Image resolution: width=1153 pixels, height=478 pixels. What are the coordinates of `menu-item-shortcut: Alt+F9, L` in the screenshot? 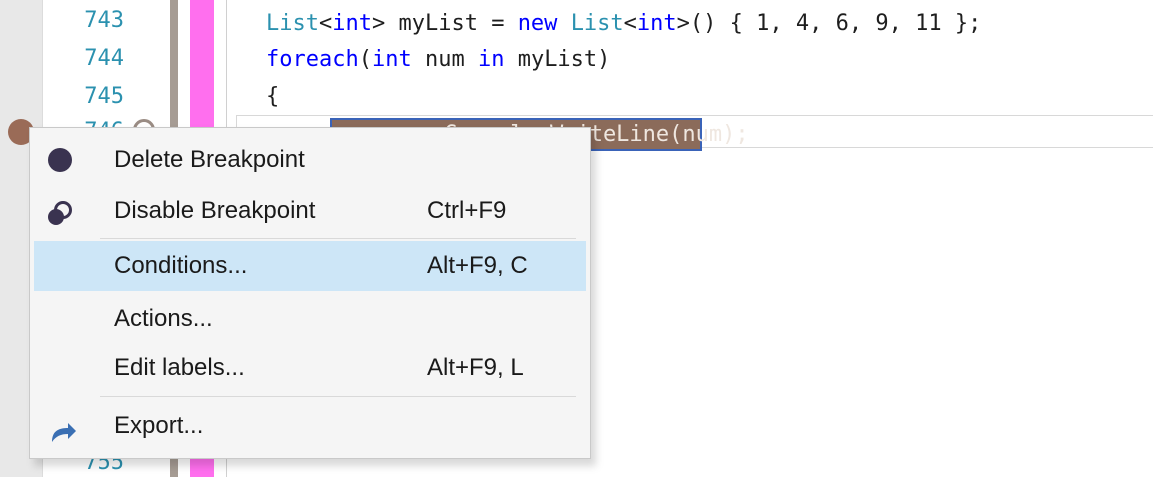 It's located at (475, 367).